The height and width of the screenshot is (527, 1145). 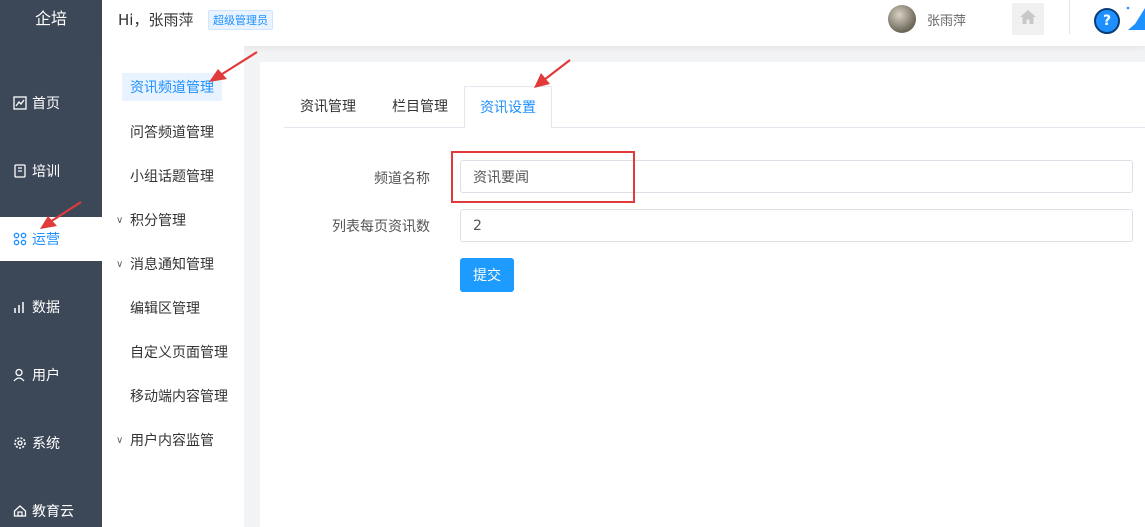 I want to click on tab-label: 资讯管理, so click(x=328, y=107).